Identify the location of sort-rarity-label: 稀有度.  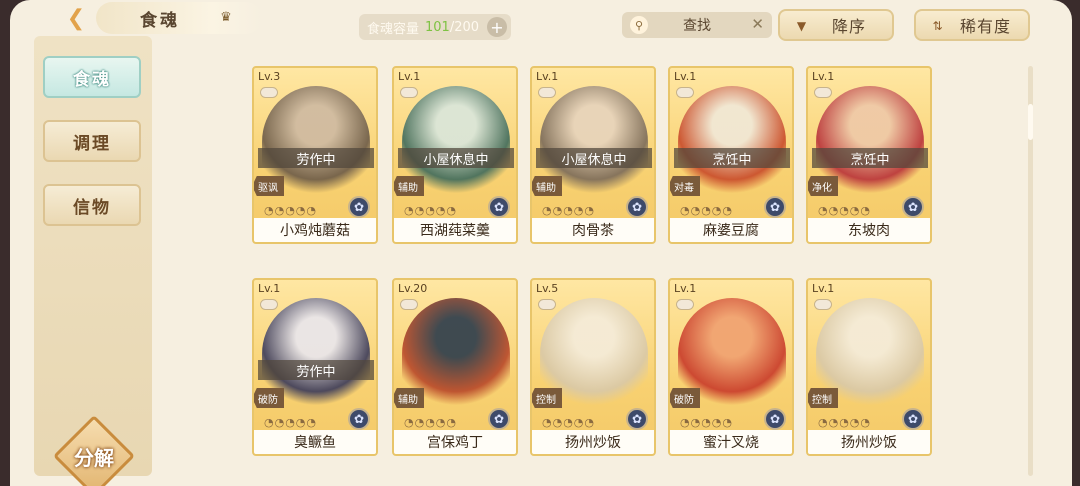
(986, 26).